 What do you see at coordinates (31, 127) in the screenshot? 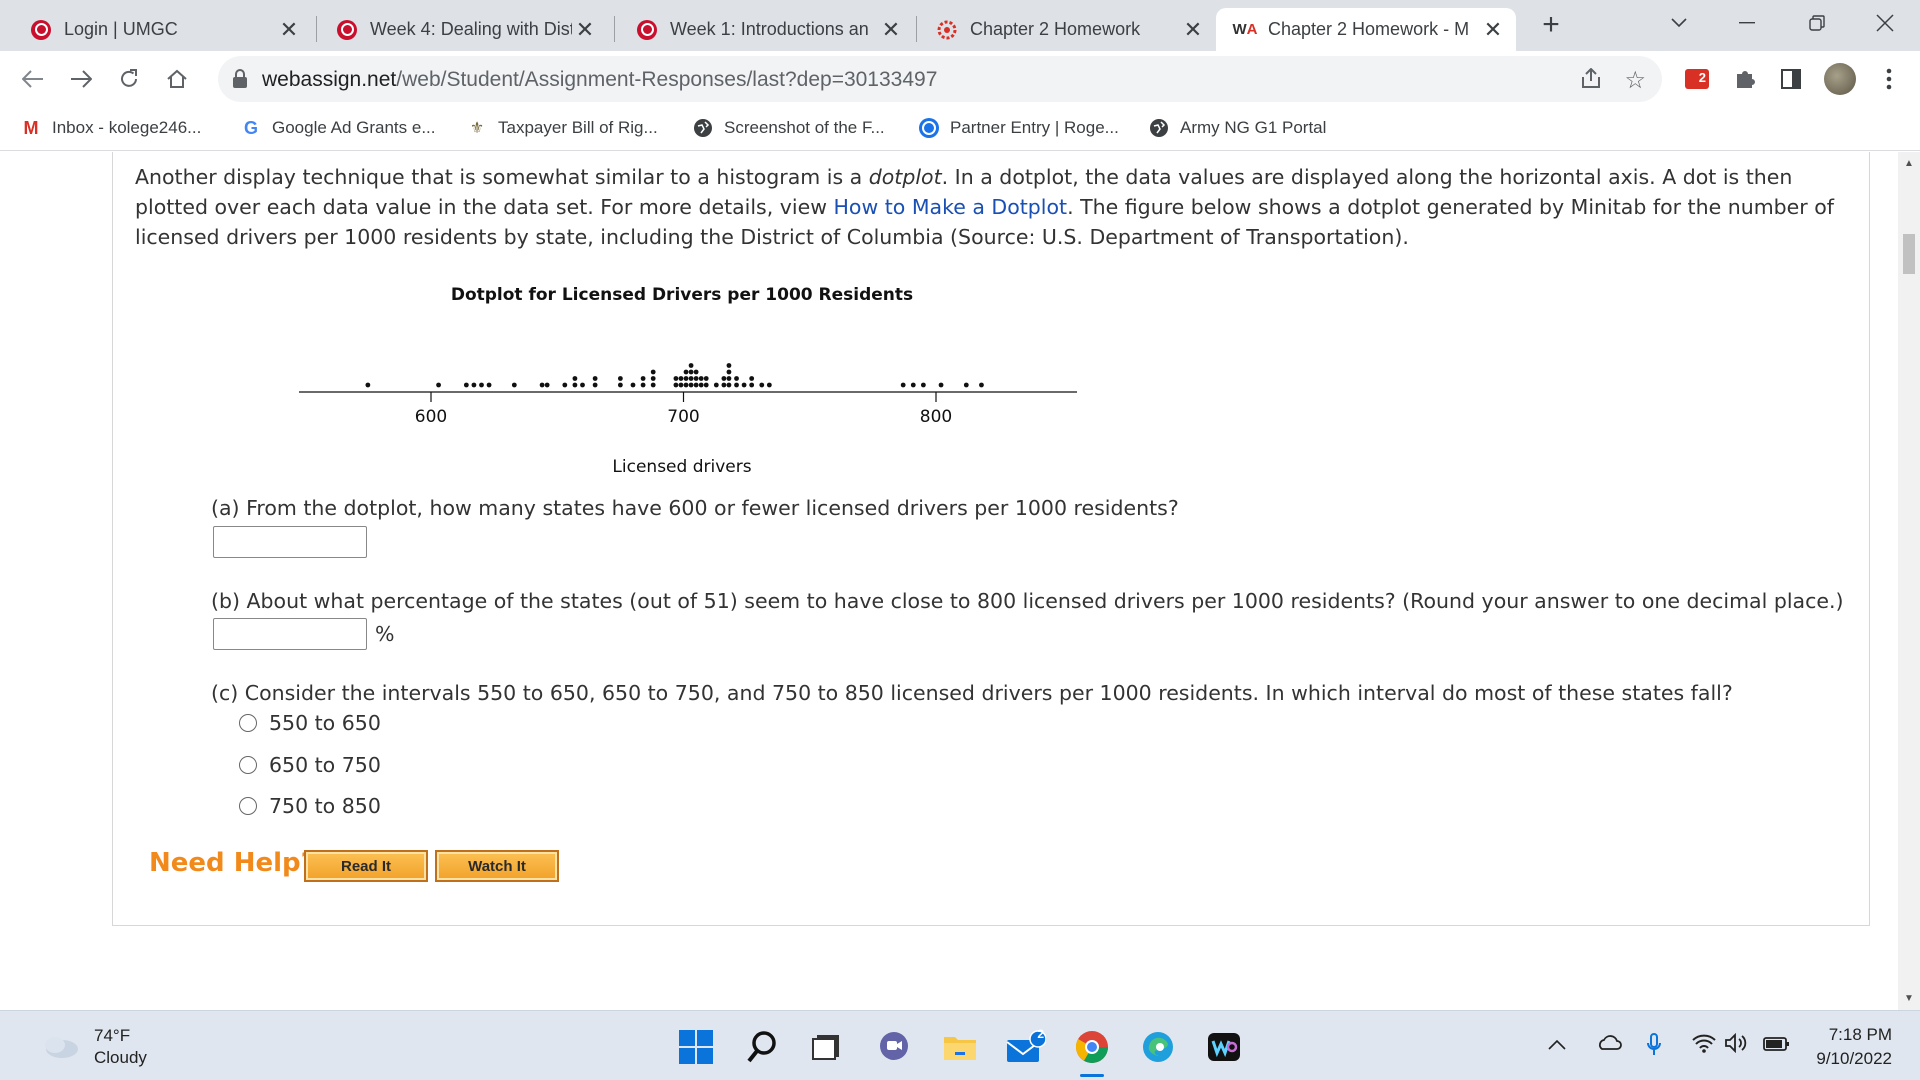
I see `gmail-icon: M` at bounding box center [31, 127].